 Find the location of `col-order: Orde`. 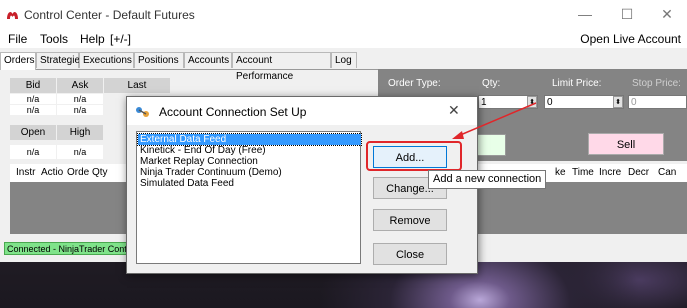

col-order: Orde is located at coordinates (78, 172).